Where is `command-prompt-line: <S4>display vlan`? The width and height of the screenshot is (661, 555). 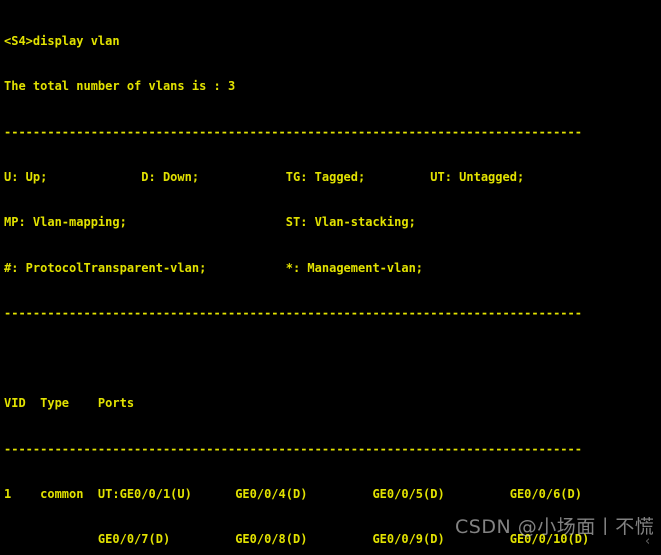
command-prompt-line: <S4>display vlan is located at coordinates (62, 41).